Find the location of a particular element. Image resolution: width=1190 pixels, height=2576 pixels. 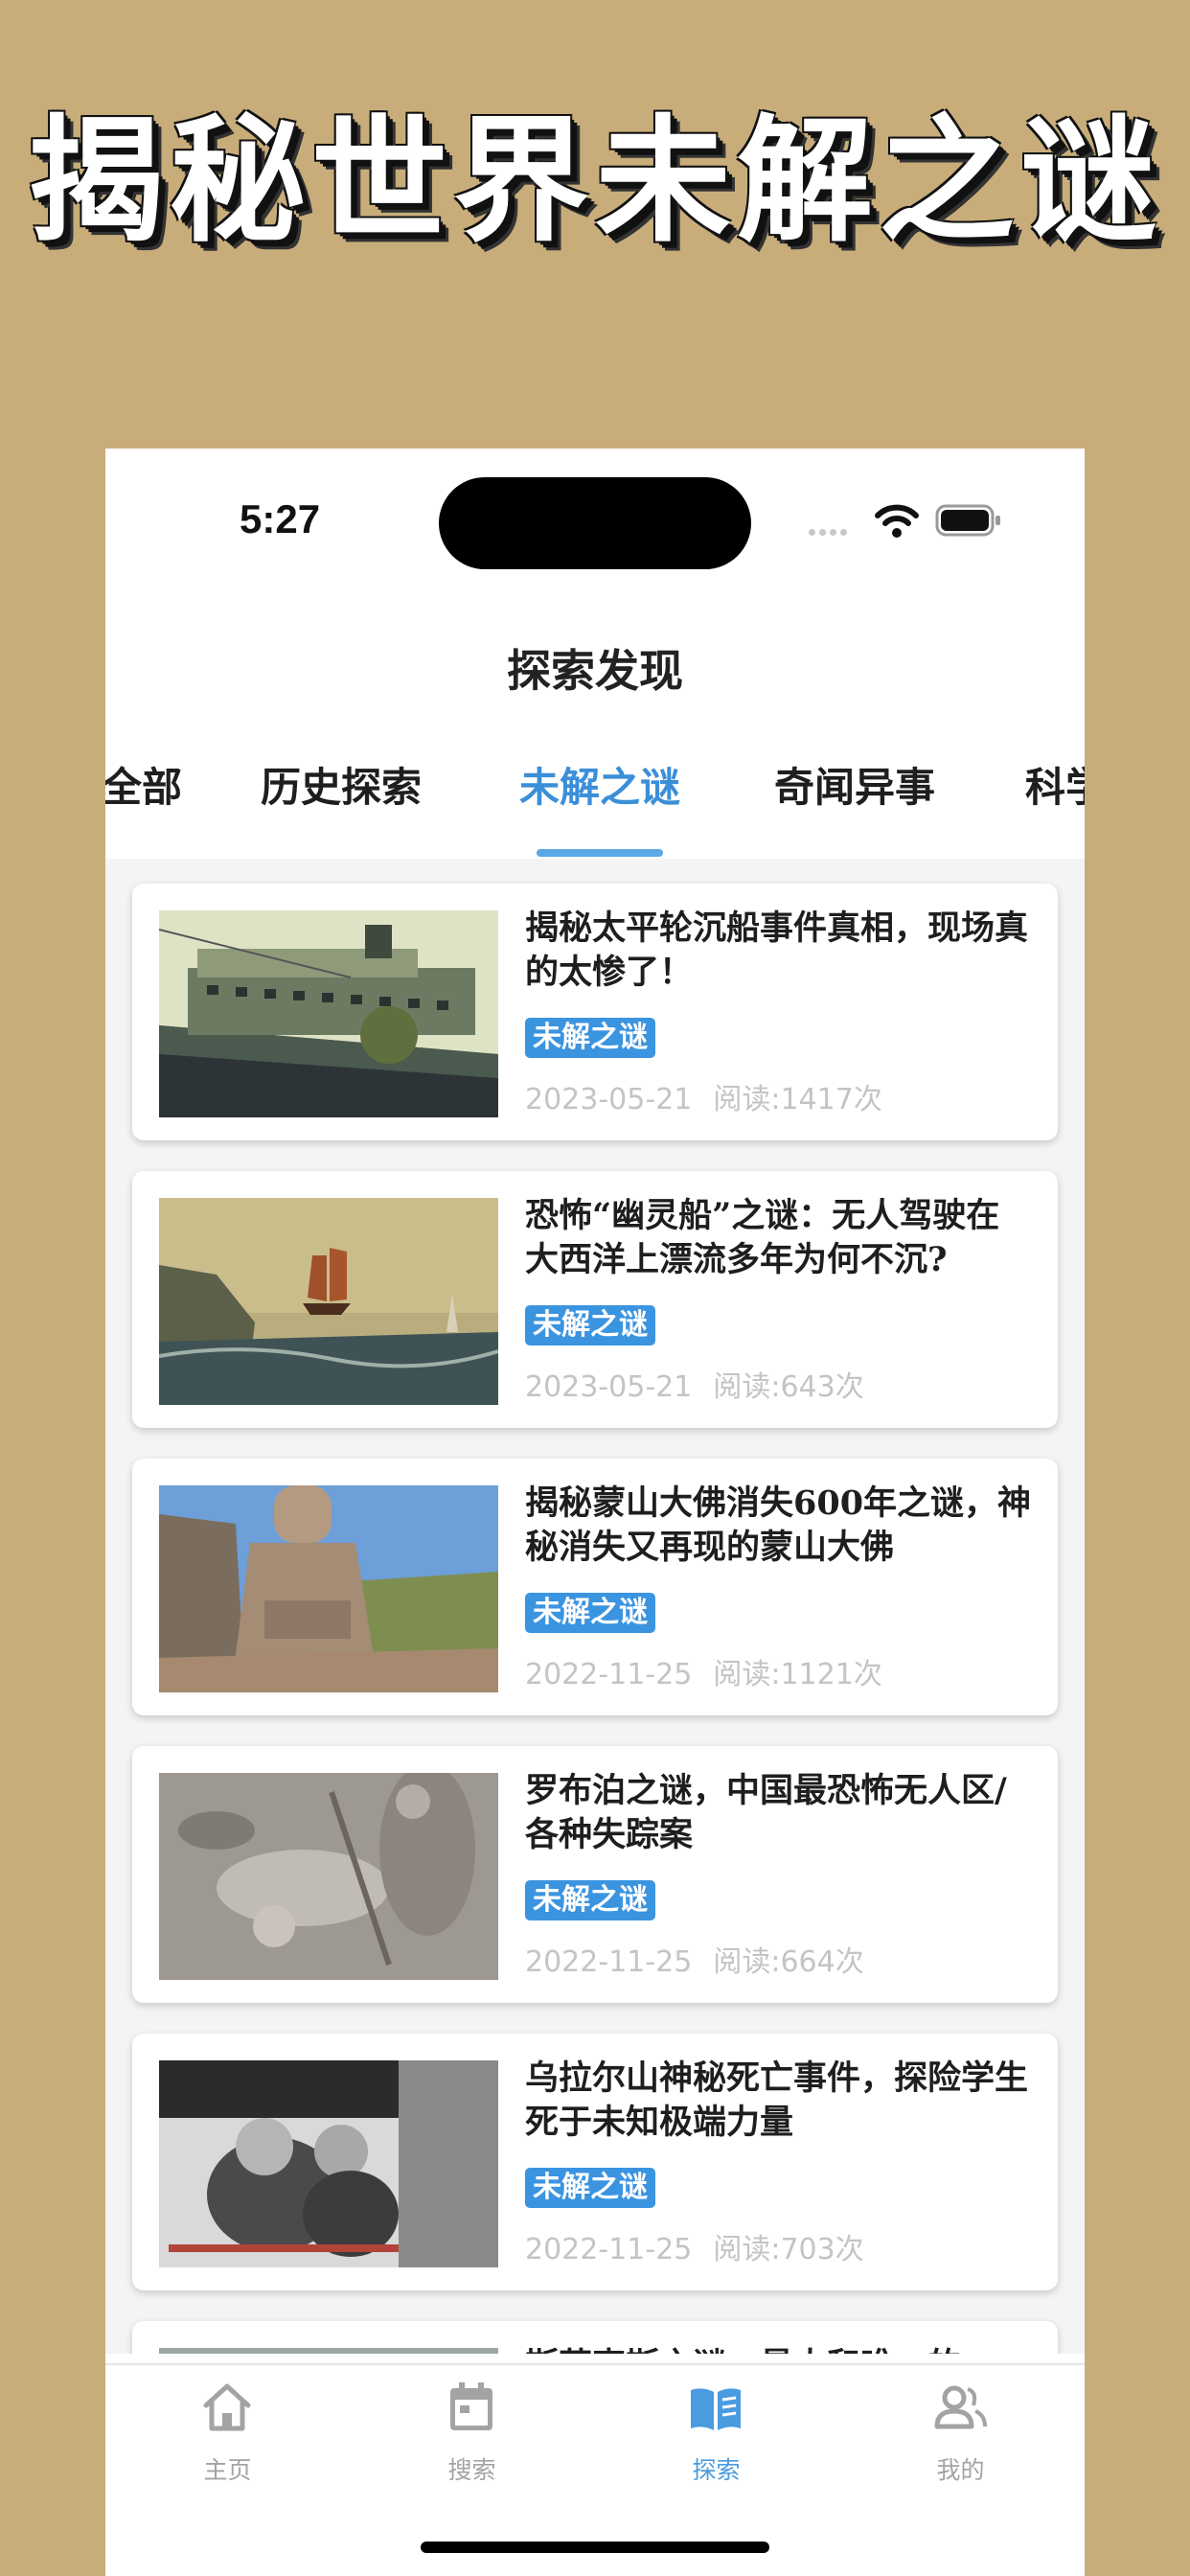

tabbar-label: 主页 is located at coordinates (228, 2470).